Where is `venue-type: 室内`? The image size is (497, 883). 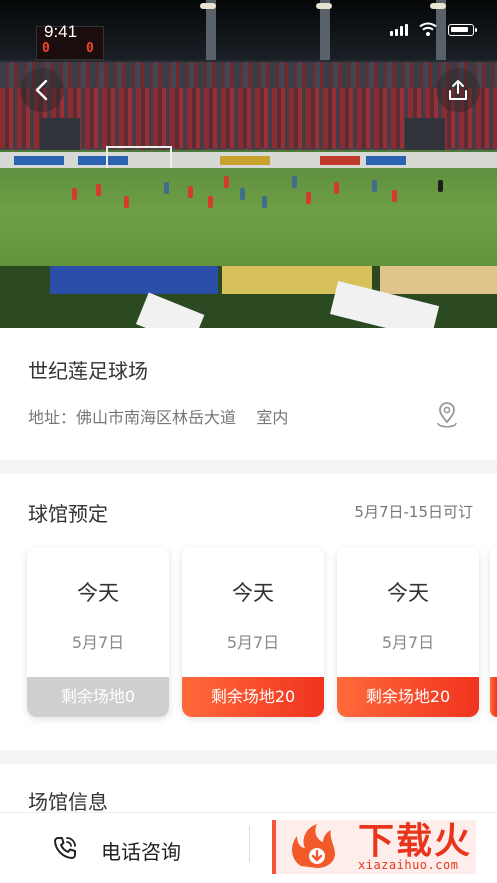 venue-type: 室内 is located at coordinates (272, 417).